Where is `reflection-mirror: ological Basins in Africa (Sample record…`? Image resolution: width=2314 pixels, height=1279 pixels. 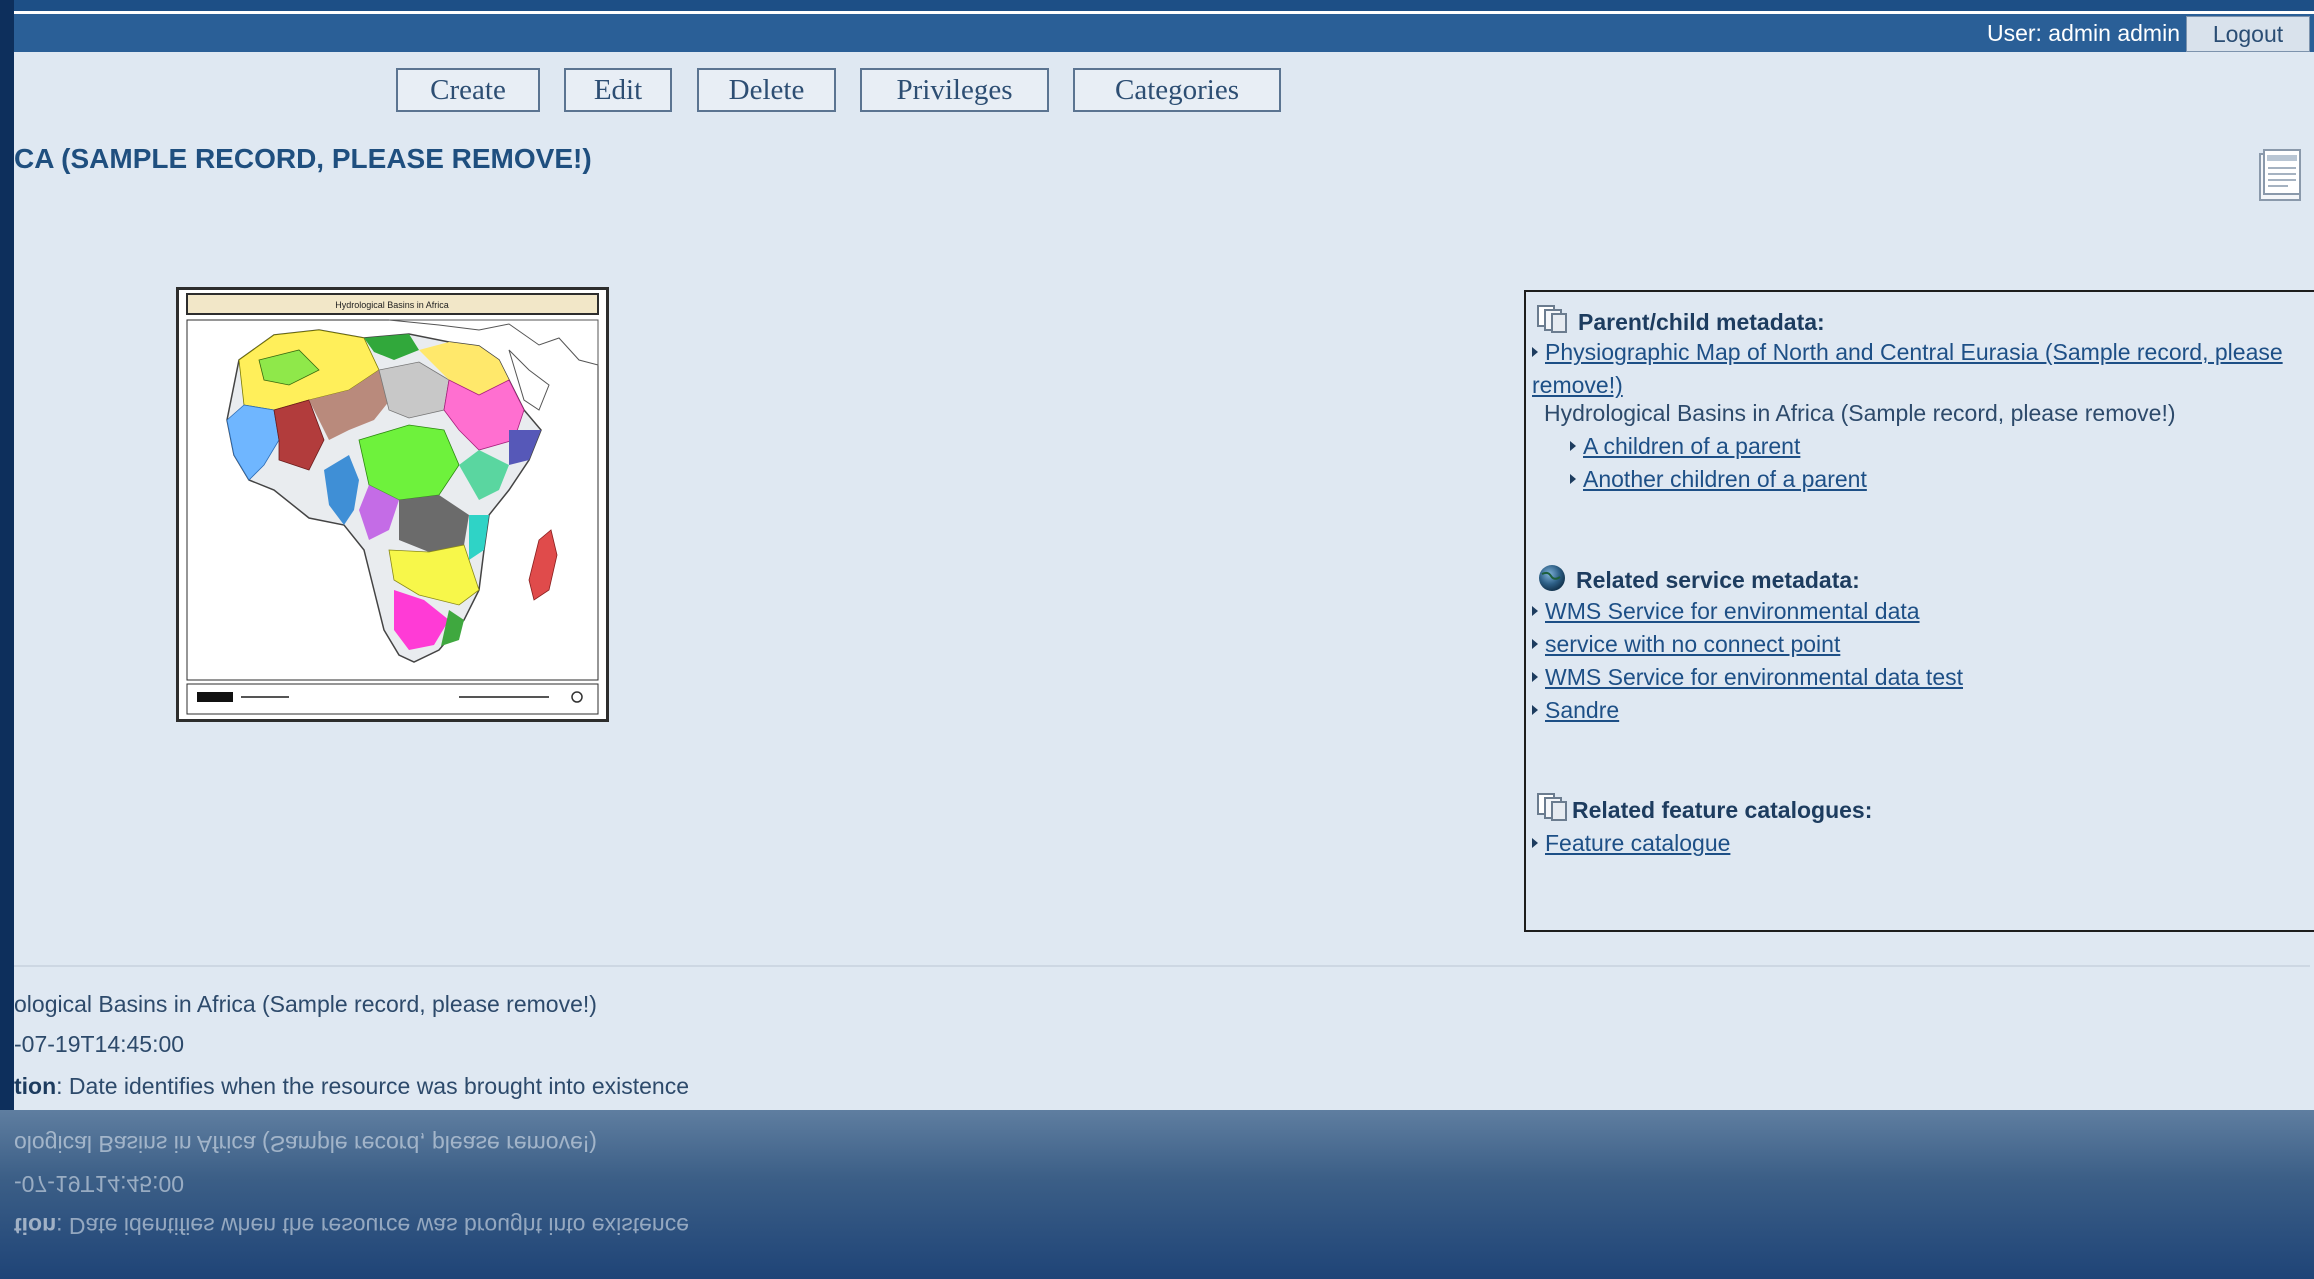 reflection-mirror: ological Basins in Africa (Sample record… is located at coordinates (1157, 1194).